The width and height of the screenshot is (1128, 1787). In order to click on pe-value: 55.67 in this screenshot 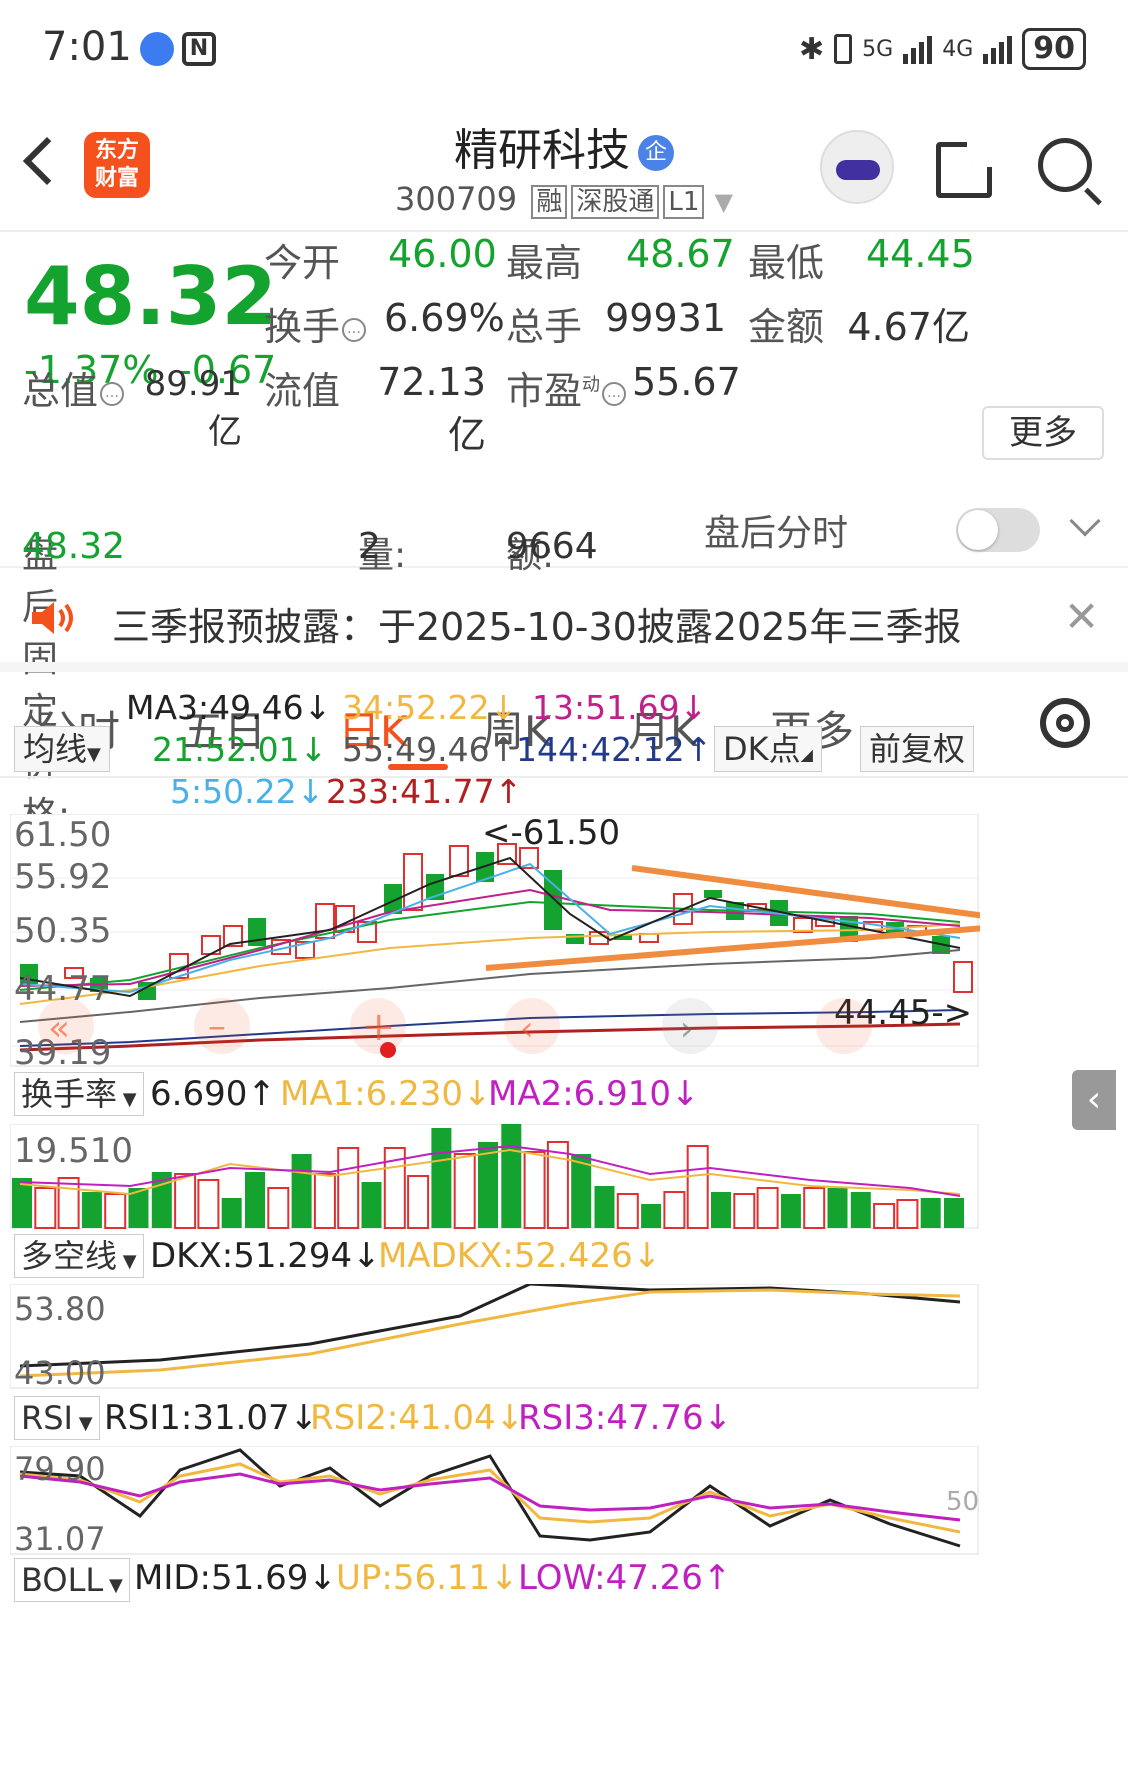, I will do `click(686, 382)`.